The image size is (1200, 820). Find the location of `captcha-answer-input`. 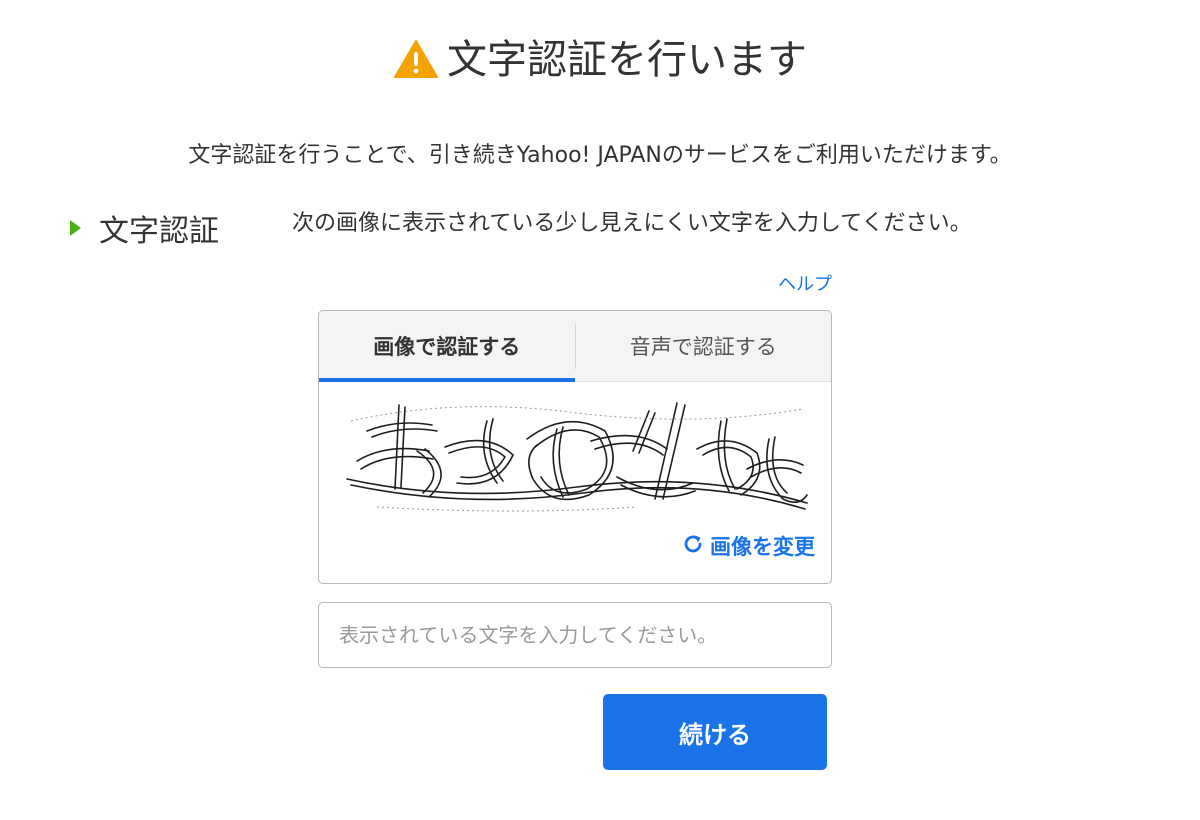

captcha-answer-input is located at coordinates (575, 635).